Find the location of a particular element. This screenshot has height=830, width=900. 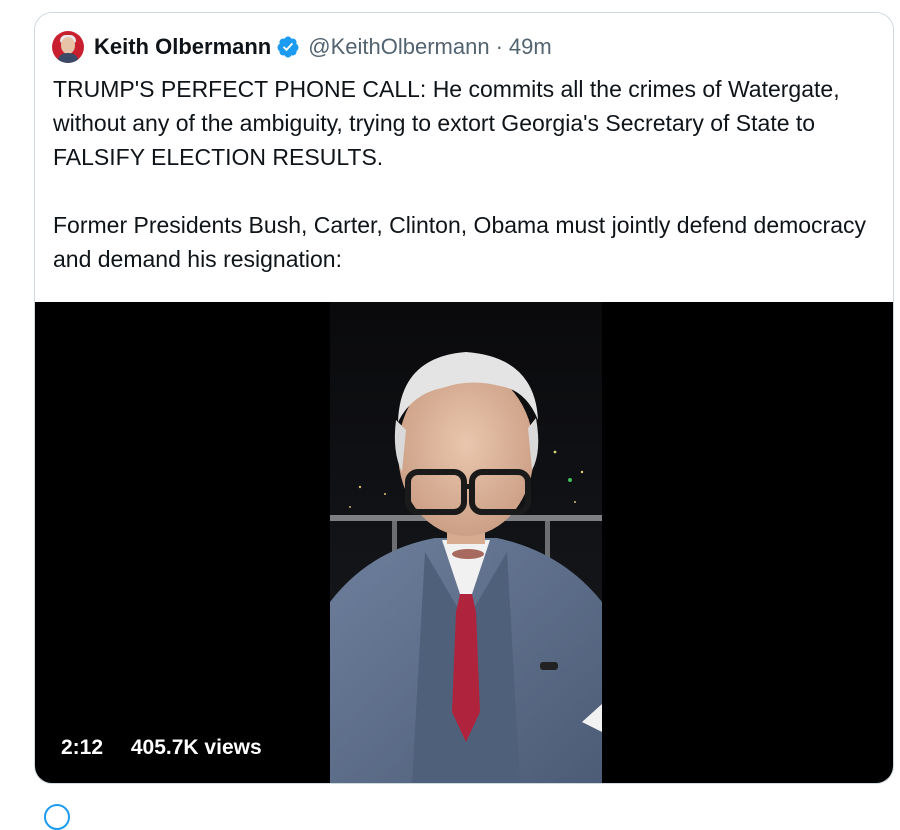

video-duration: 2:12 is located at coordinates (82, 747).